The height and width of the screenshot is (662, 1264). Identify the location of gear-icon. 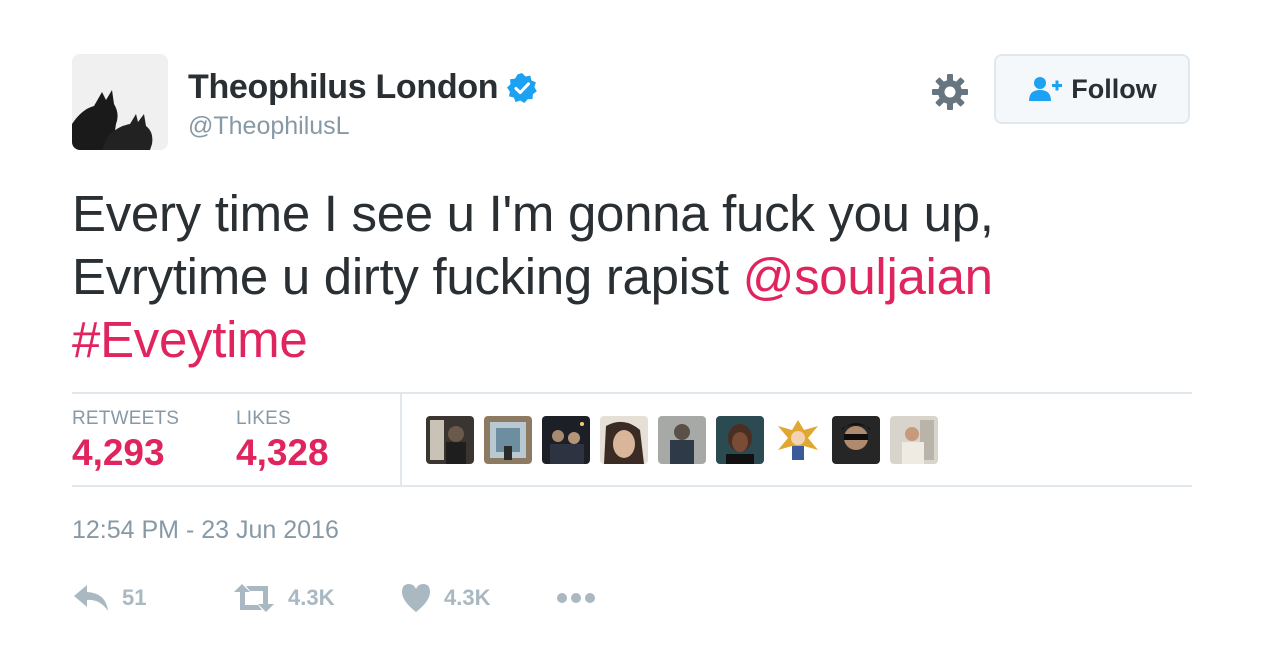
(950, 92).